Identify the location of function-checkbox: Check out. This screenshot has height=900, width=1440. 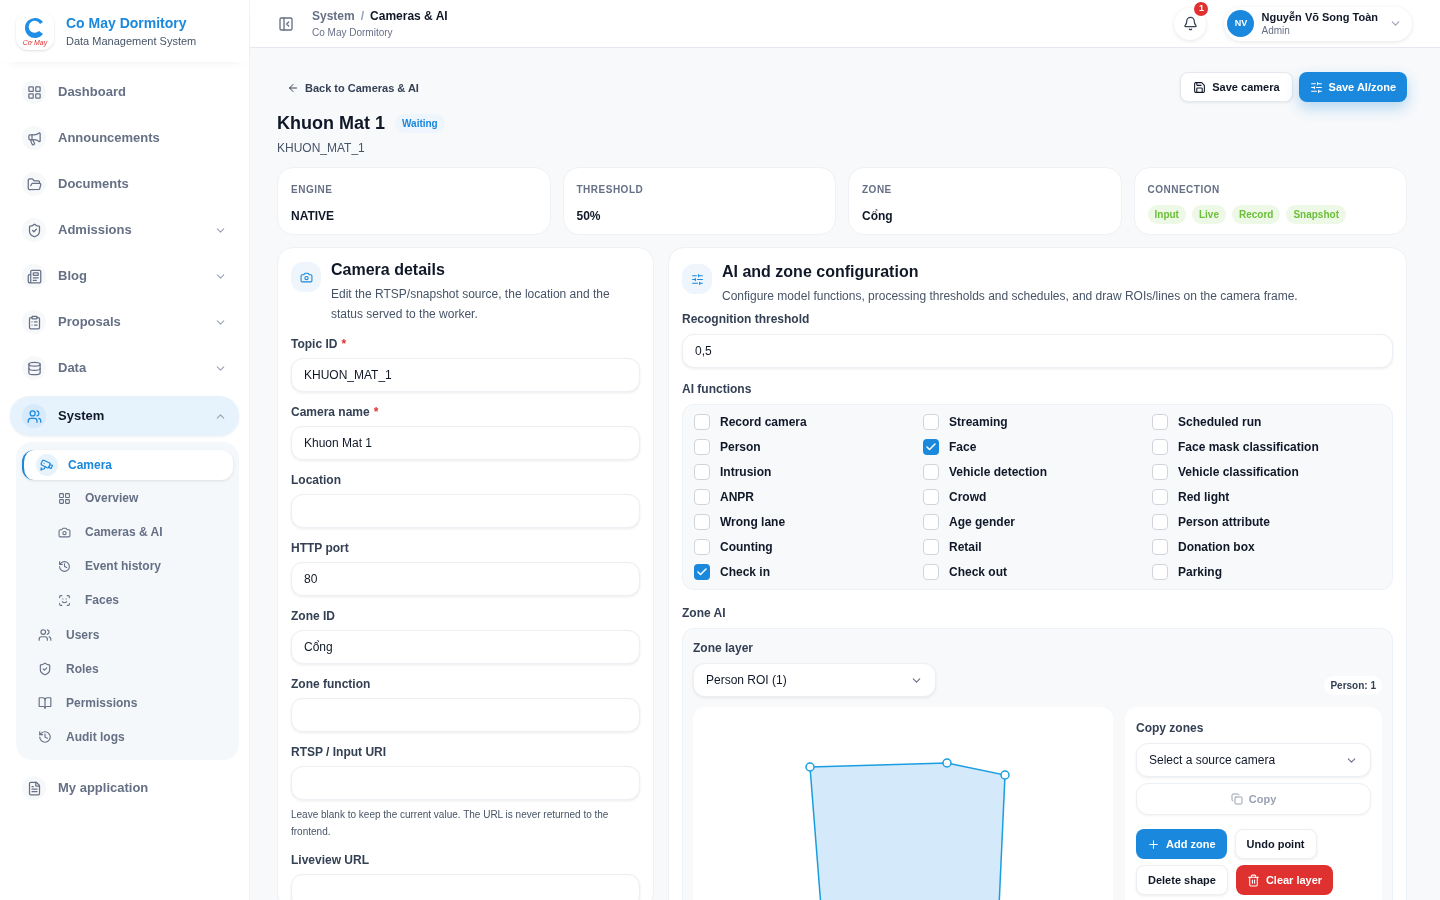
(1037, 572).